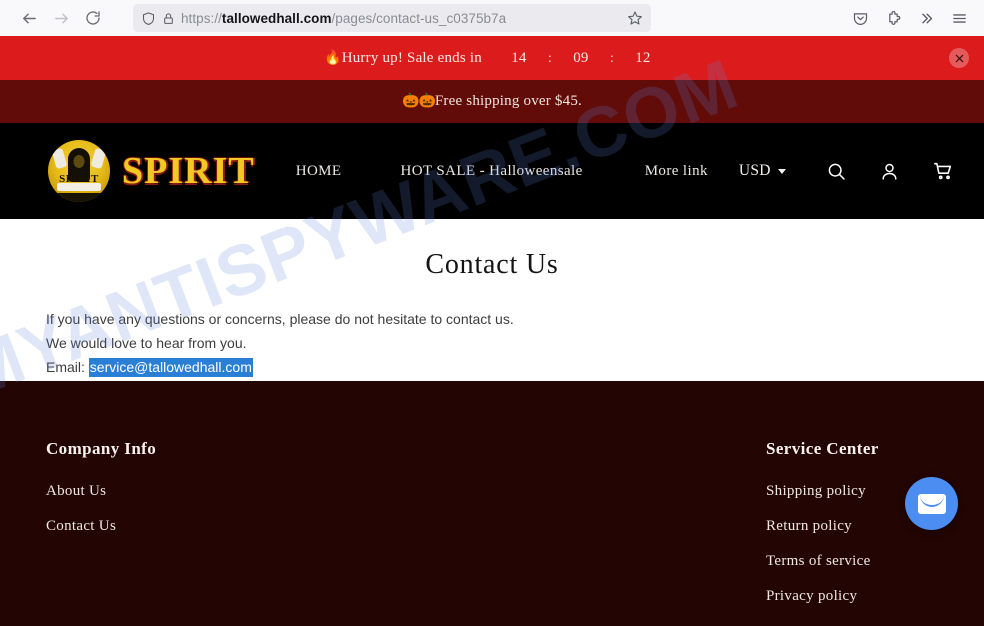  I want to click on shield-icon, so click(148, 18).